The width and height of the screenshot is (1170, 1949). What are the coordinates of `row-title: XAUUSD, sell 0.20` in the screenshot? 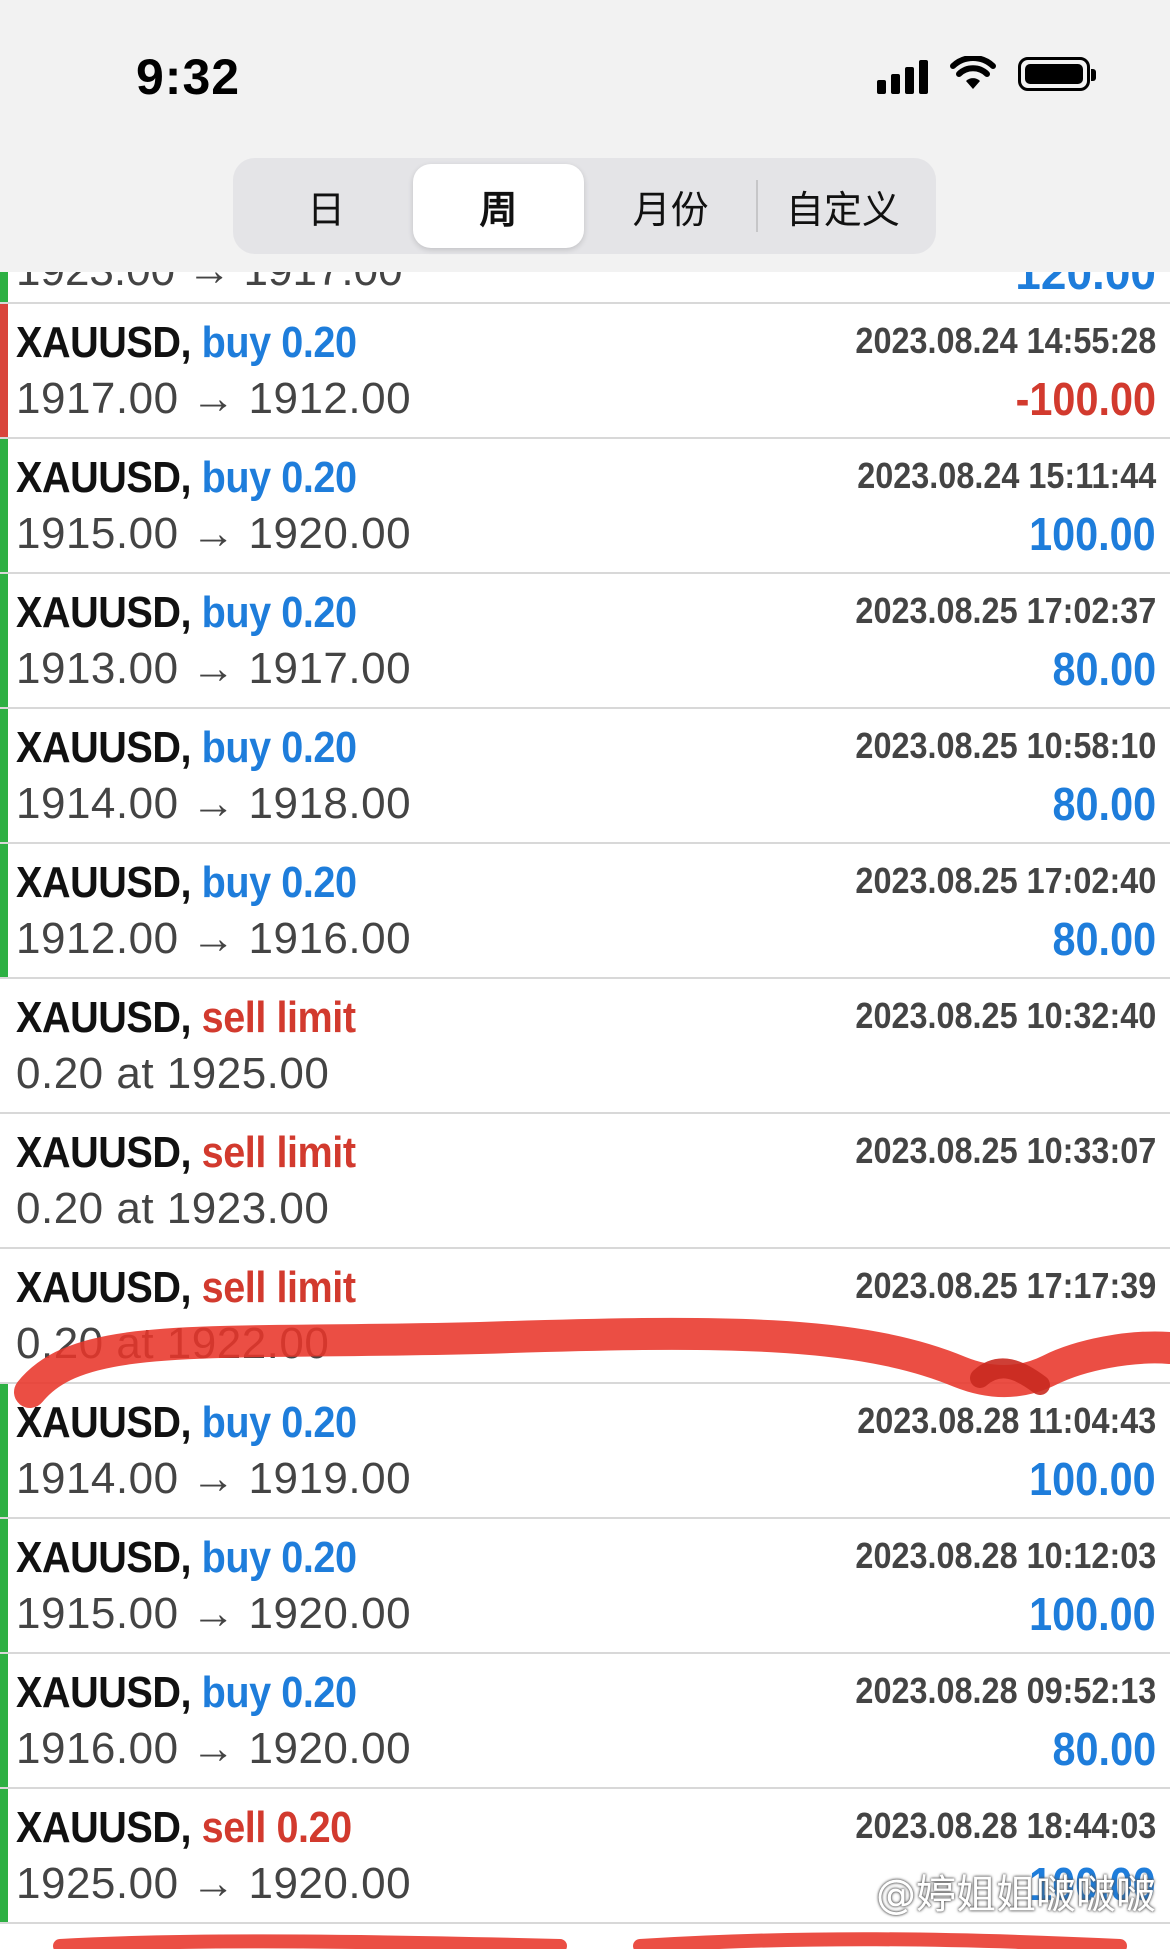 It's located at (184, 1828).